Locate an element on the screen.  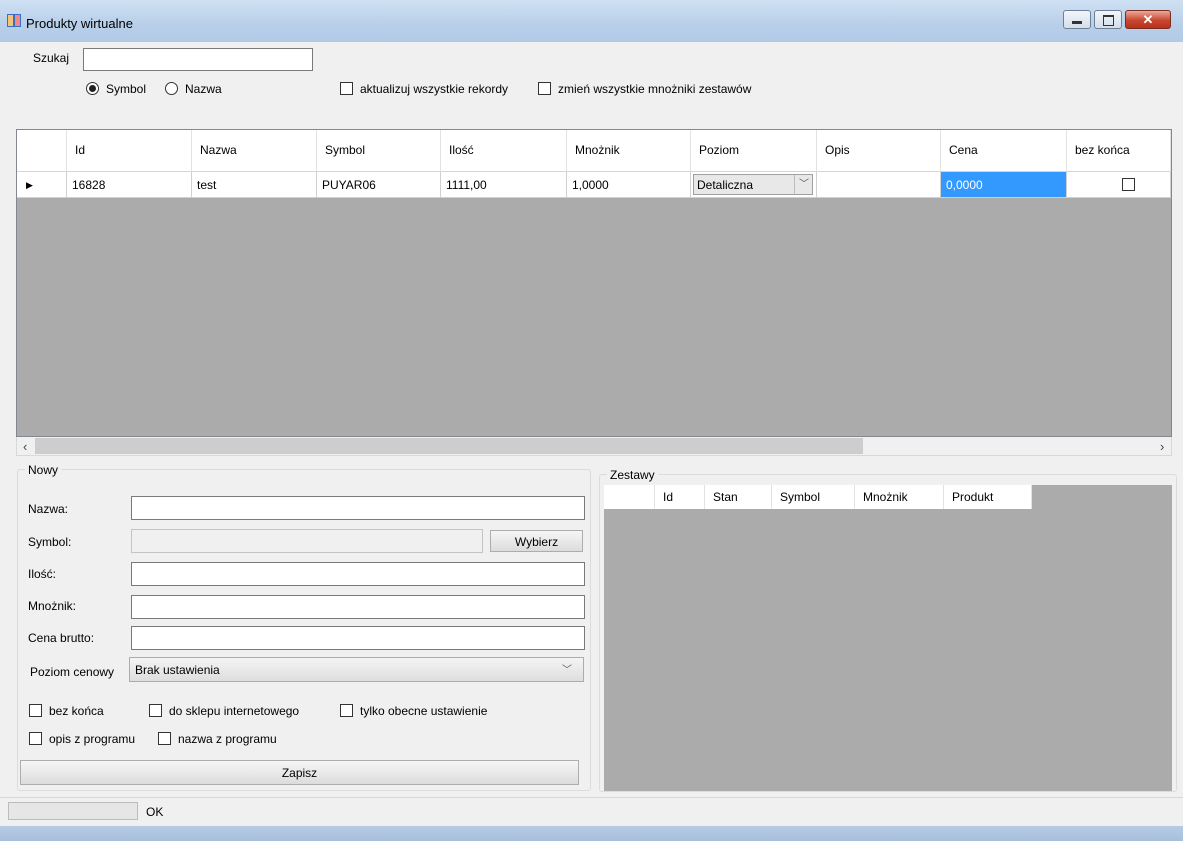
col-header-symbol: Symbol is located at coordinates (379, 151).